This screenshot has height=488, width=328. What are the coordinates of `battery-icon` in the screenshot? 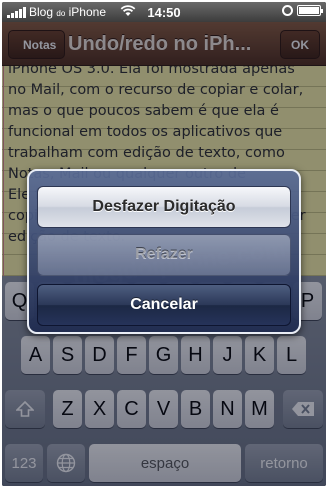 It's located at (310, 10).